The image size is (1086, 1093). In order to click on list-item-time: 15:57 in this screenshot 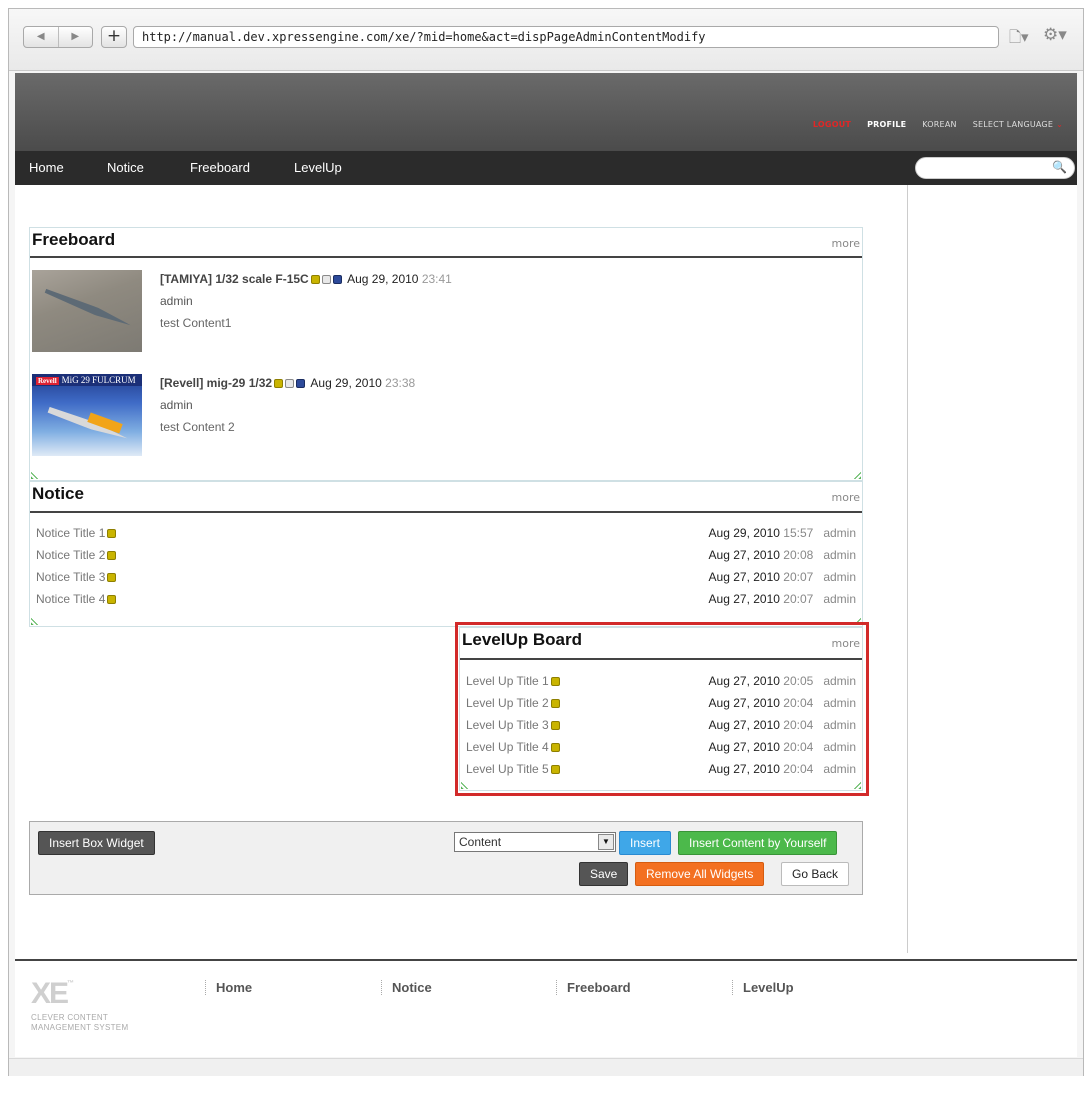, I will do `click(798, 533)`.